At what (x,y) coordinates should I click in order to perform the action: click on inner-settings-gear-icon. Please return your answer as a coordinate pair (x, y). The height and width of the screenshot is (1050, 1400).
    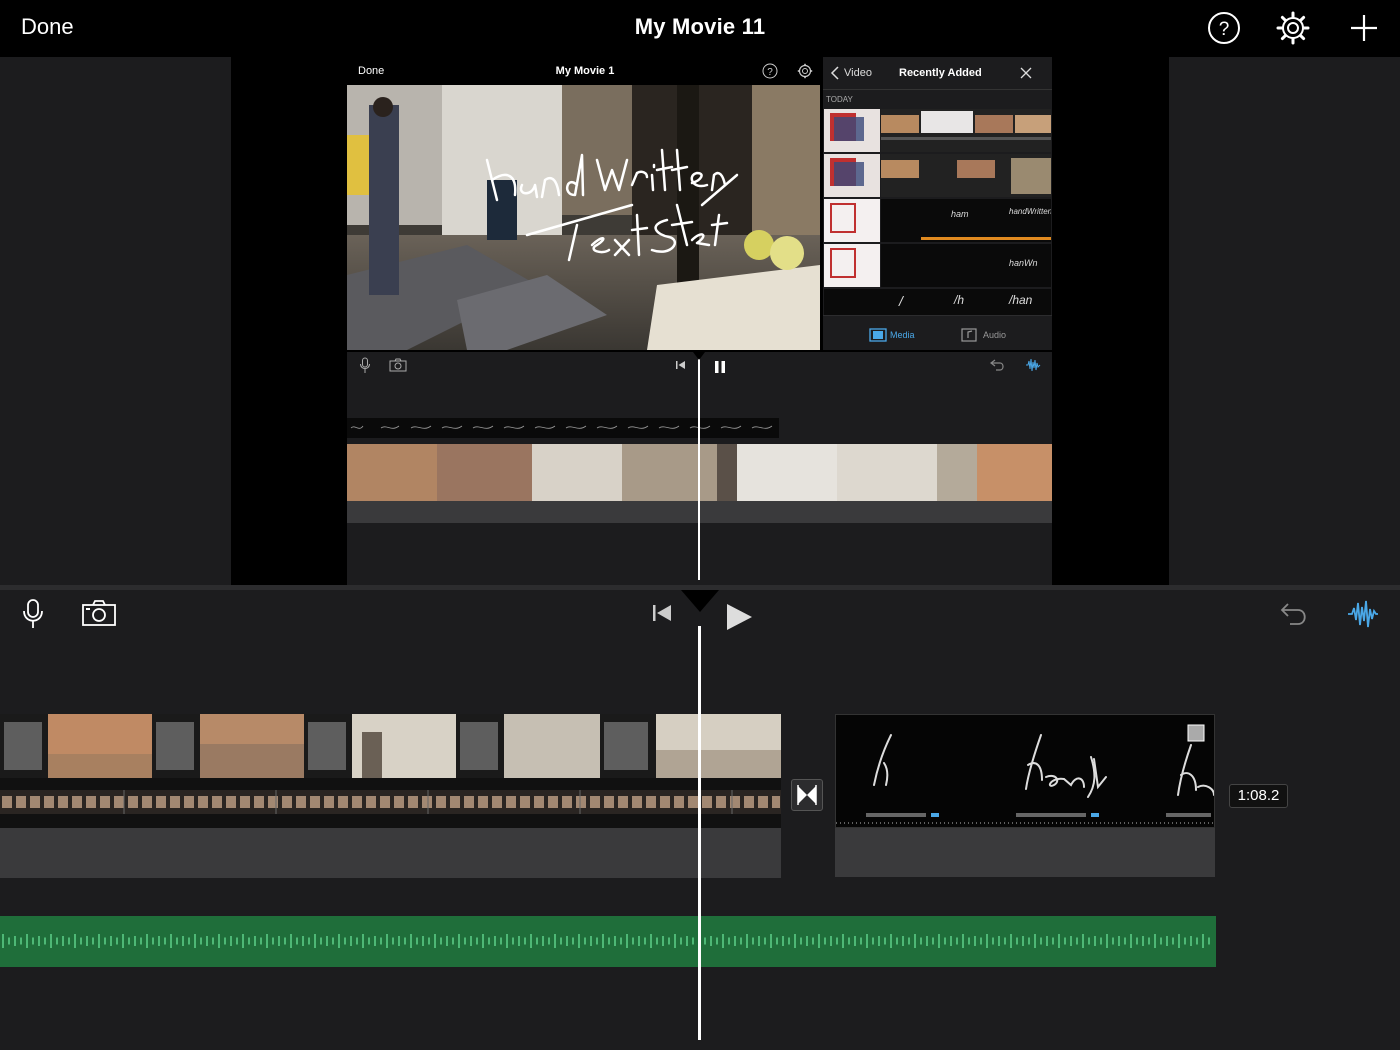
    Looking at the image, I should click on (805, 71).